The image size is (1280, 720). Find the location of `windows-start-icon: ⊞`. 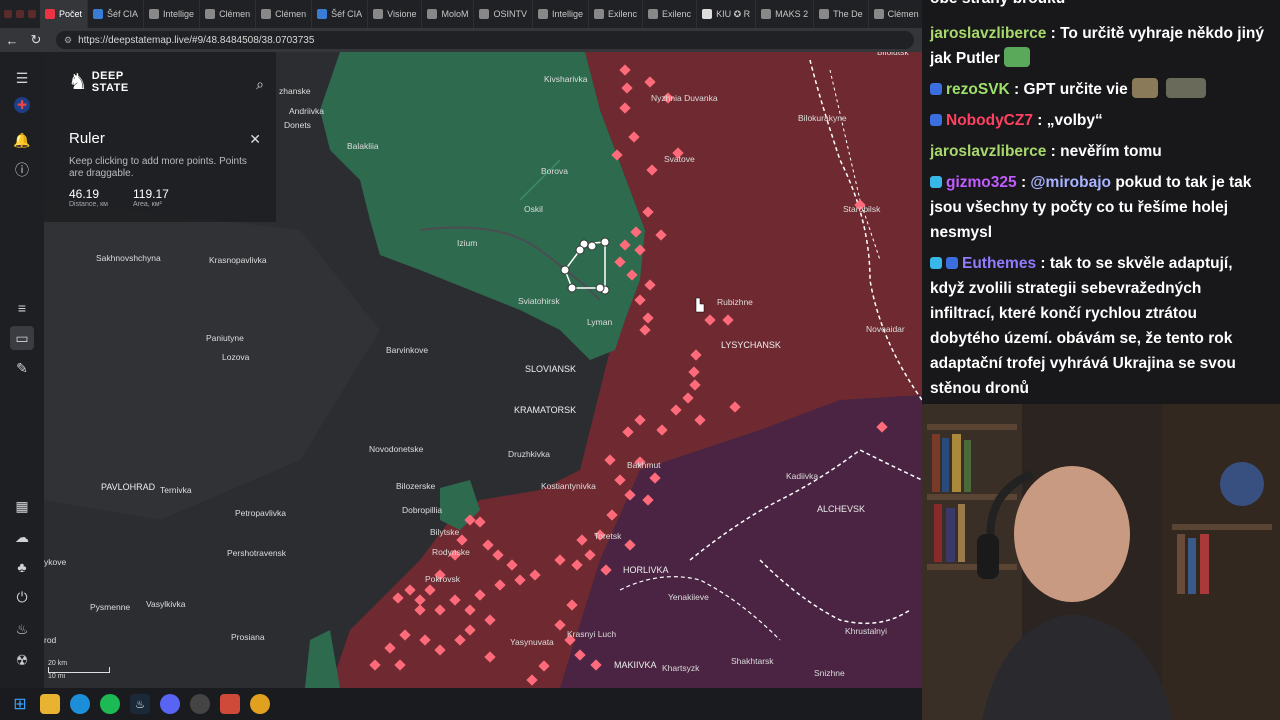

windows-start-icon: ⊞ is located at coordinates (20, 704).